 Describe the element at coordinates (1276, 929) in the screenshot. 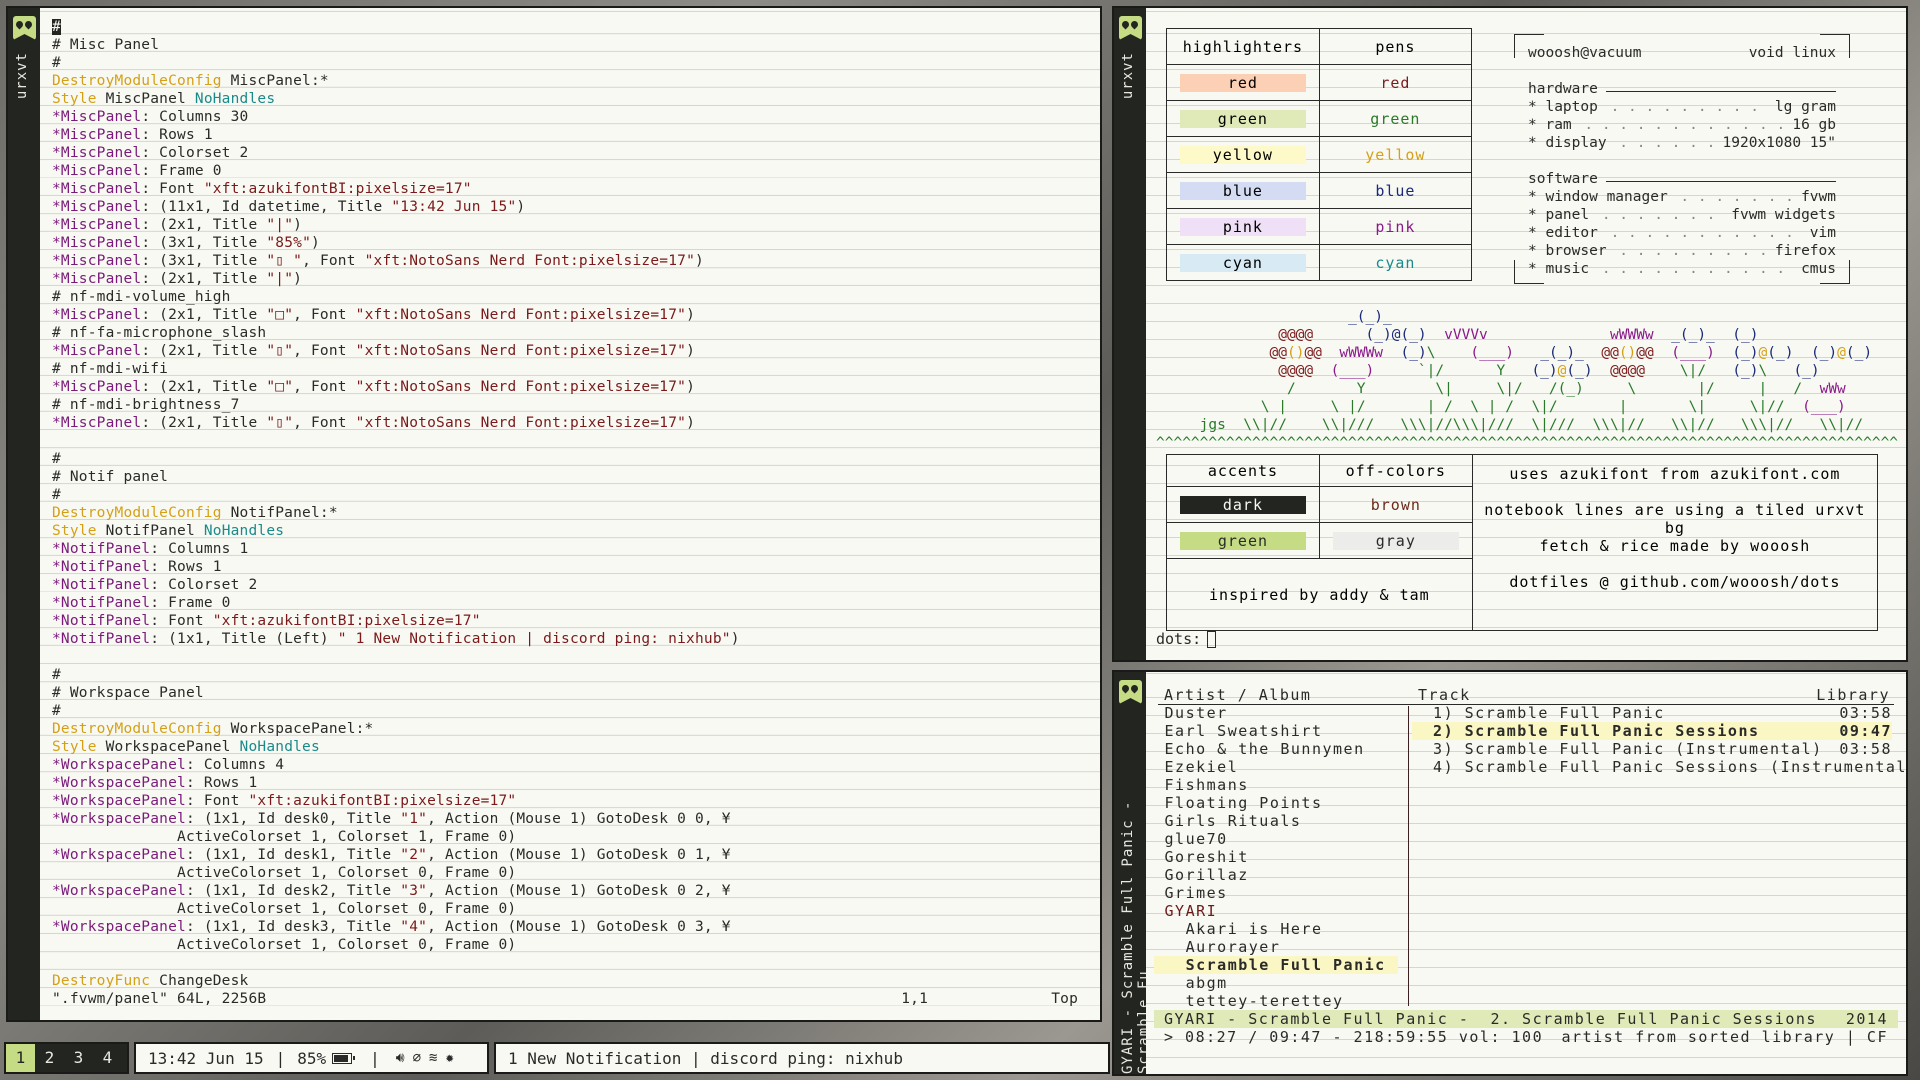

I see `album-item: Akari is Here` at that location.